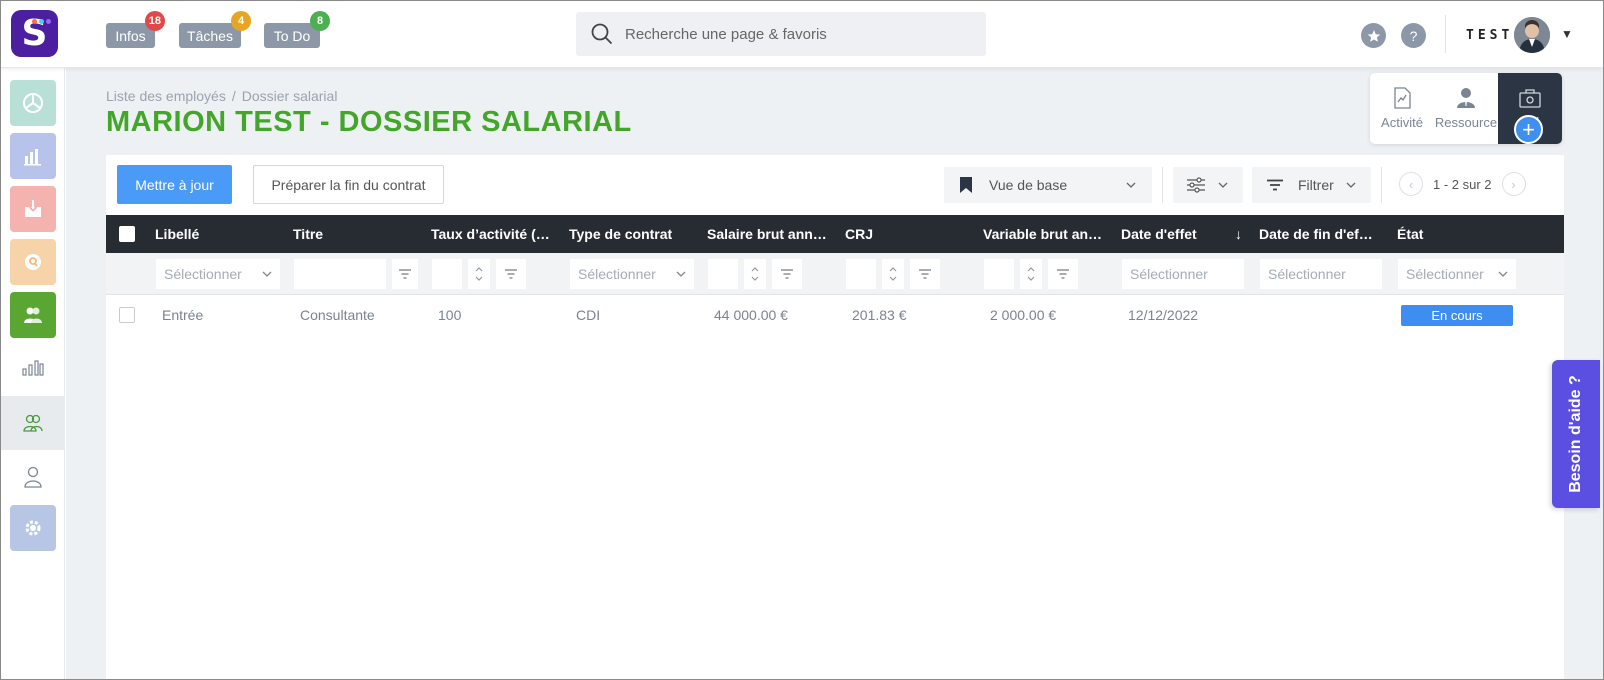 Image resolution: width=1604 pixels, height=680 pixels. What do you see at coordinates (1530, 98) in the screenshot?
I see `hr-briefcase-icon` at bounding box center [1530, 98].